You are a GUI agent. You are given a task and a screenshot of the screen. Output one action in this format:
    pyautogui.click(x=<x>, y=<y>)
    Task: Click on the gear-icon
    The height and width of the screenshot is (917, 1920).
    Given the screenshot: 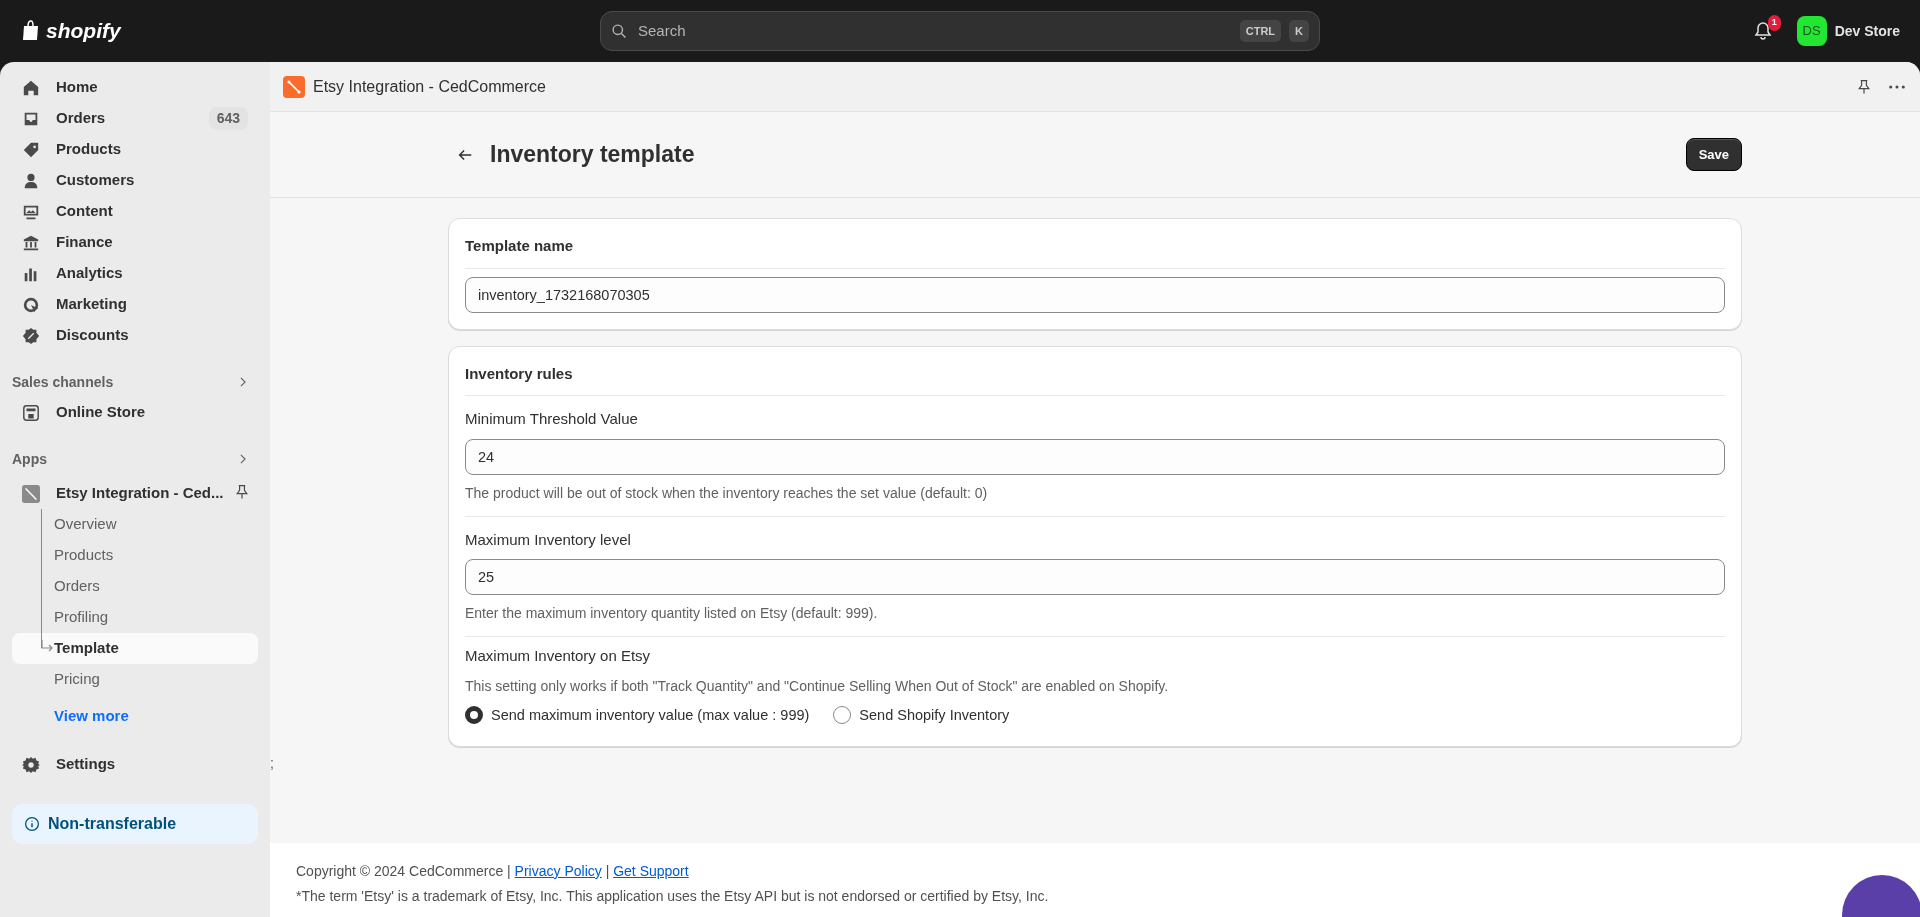 What is the action you would take?
    pyautogui.click(x=31, y=764)
    